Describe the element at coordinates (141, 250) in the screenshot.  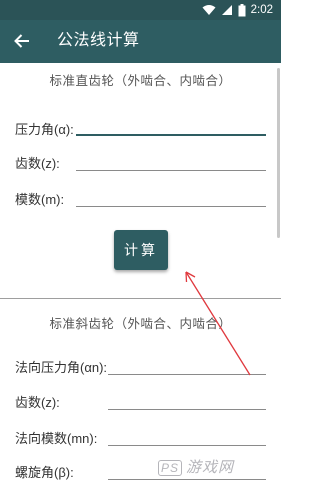
I see `calculate-button: 计算` at that location.